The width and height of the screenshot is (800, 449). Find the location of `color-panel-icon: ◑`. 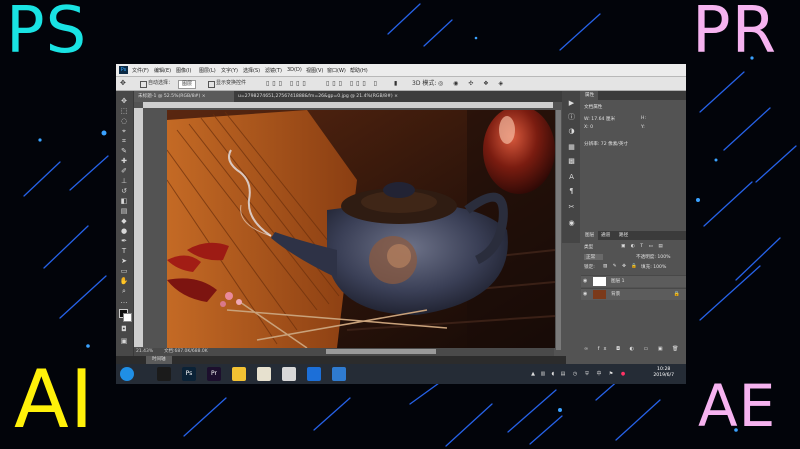

color-panel-icon: ◑ is located at coordinates (571, 131).